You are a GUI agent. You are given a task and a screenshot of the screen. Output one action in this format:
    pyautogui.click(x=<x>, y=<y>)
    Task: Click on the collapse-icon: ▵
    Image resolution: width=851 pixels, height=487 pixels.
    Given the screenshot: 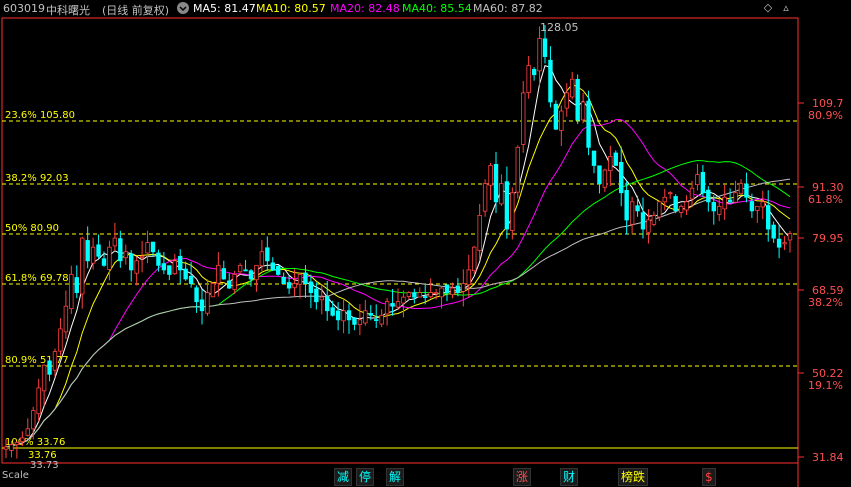 What is the action you would take?
    pyautogui.click(x=786, y=8)
    